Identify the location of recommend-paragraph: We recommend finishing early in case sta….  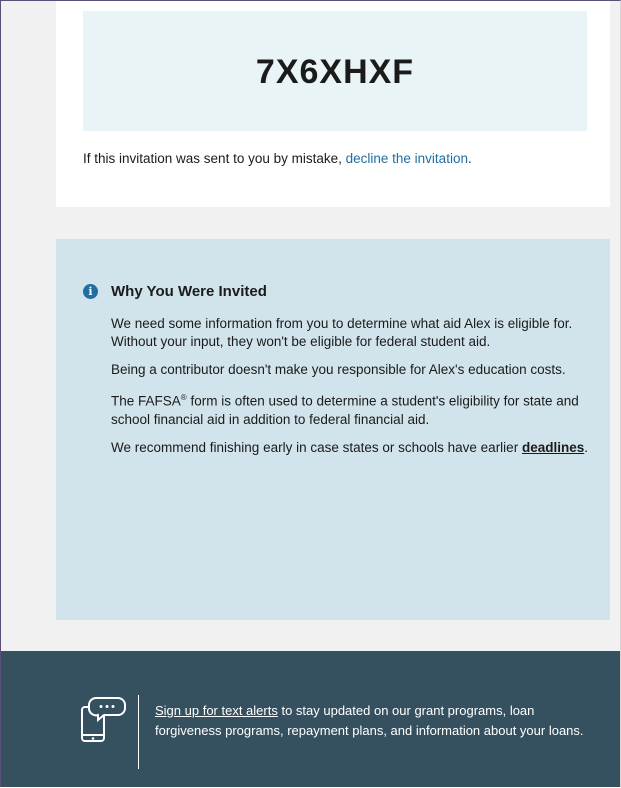
(351, 448).